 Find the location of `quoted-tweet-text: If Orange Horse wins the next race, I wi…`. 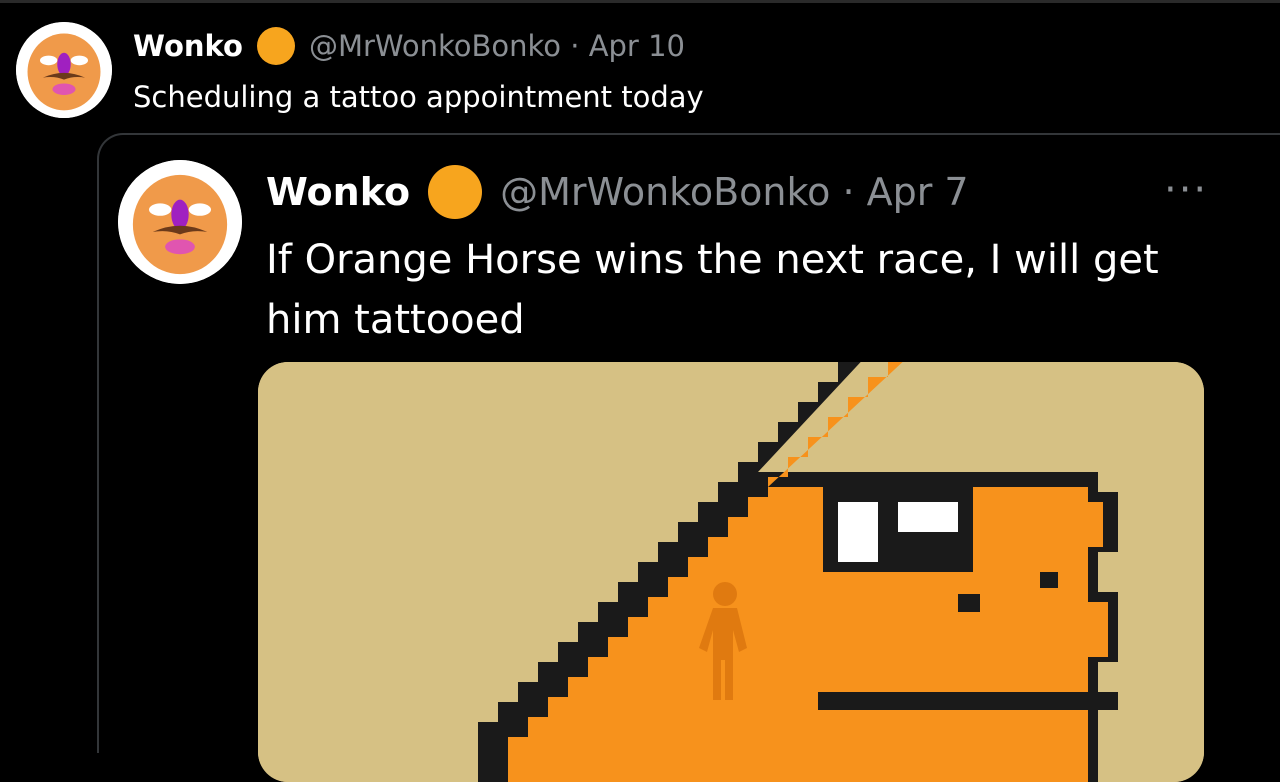

quoted-tweet-text: If Orange Horse wins the next race, I wi… is located at coordinates (712, 290).